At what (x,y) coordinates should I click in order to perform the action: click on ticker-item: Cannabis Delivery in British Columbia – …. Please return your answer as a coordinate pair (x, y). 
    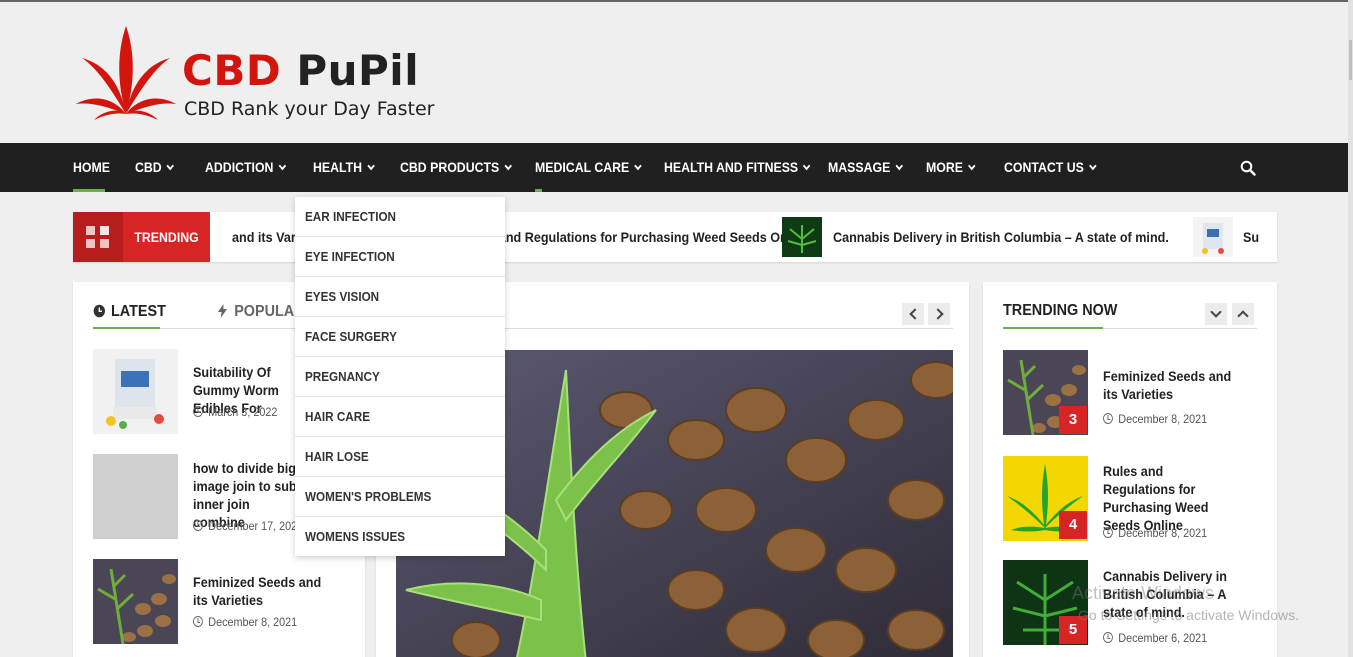
    Looking at the image, I should click on (1001, 237).